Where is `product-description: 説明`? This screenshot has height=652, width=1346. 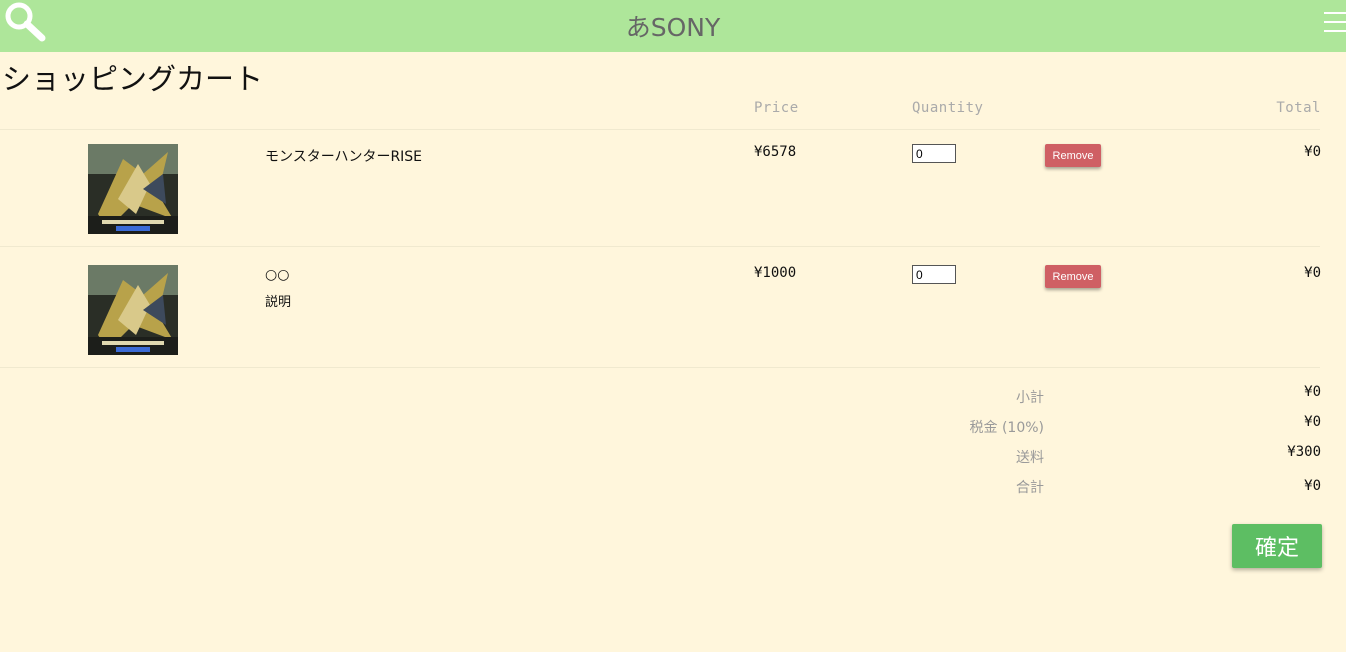 product-description: 説明 is located at coordinates (278, 302).